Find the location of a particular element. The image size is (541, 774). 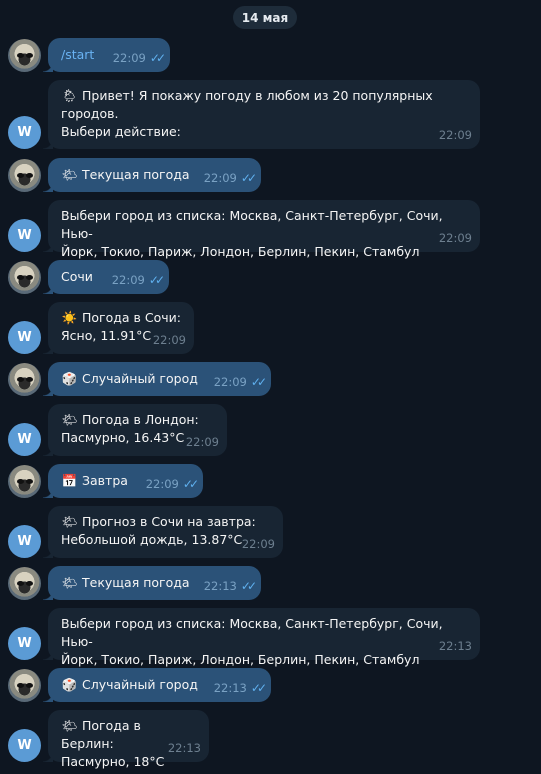

message-body: Погода в Лондон: Пасмурно, 16.43°C is located at coordinates (130, 428).